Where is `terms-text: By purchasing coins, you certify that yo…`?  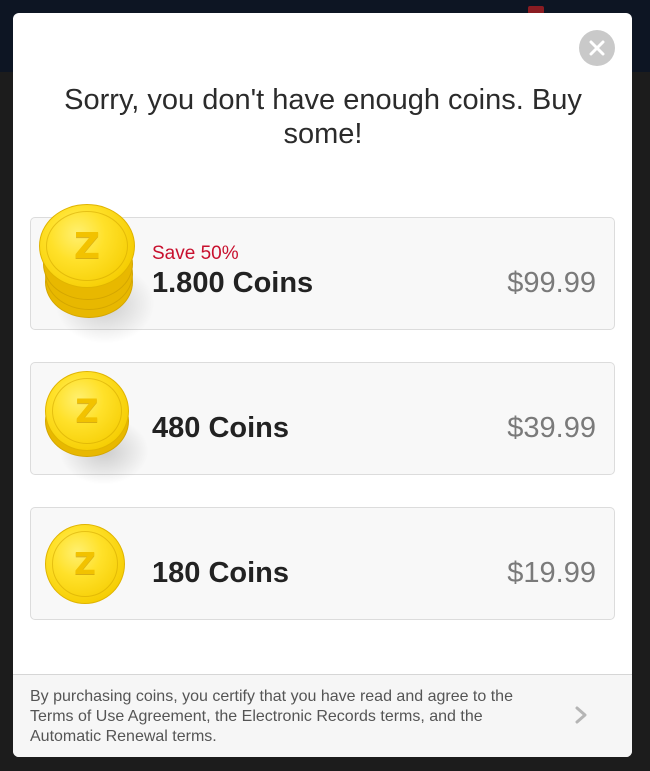 terms-text: By purchasing coins, you certify that yo… is located at coordinates (271, 716).